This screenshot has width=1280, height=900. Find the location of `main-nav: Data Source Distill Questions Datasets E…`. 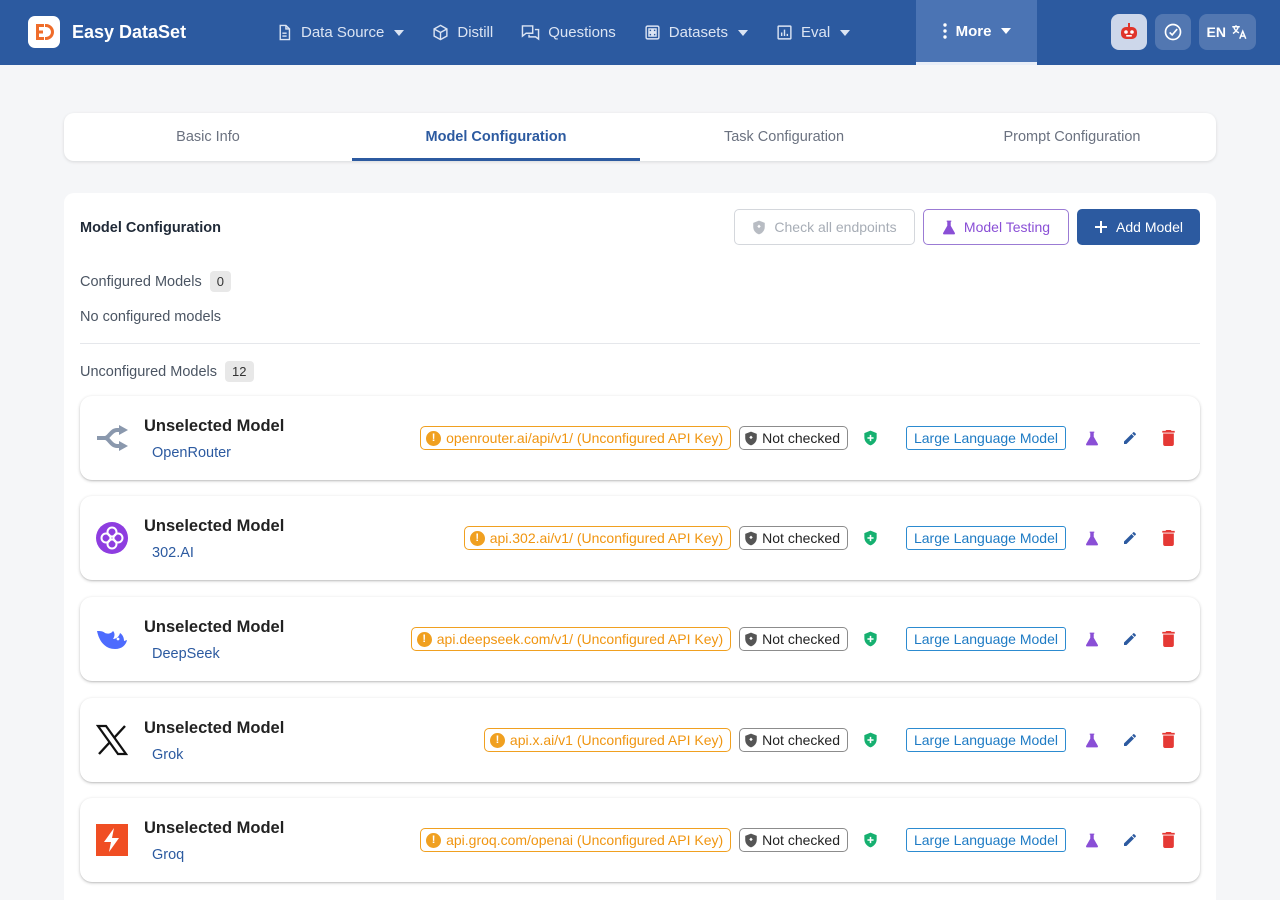

main-nav: Data Source Distill Questions Datasets E… is located at coordinates (649, 32).